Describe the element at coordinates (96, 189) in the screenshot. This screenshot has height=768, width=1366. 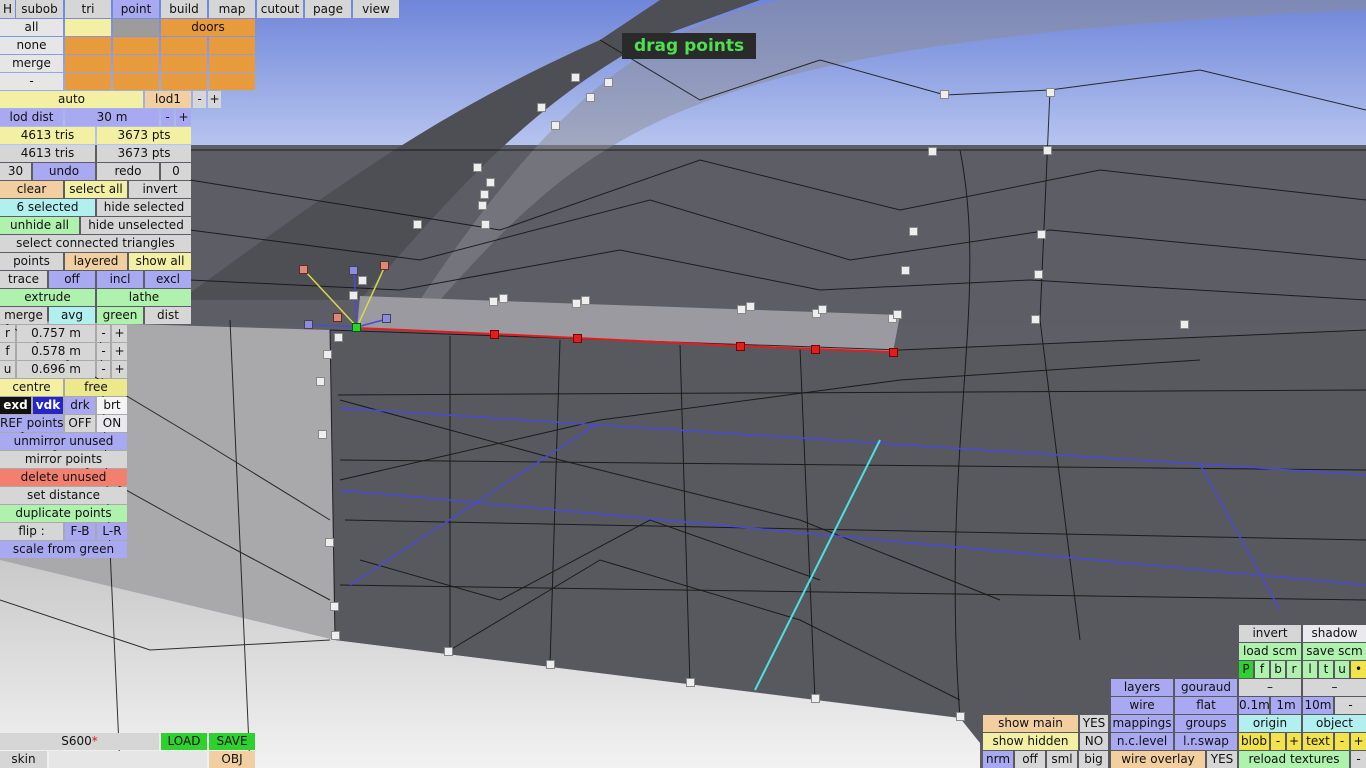
I see `select-all-button: select all` at that location.